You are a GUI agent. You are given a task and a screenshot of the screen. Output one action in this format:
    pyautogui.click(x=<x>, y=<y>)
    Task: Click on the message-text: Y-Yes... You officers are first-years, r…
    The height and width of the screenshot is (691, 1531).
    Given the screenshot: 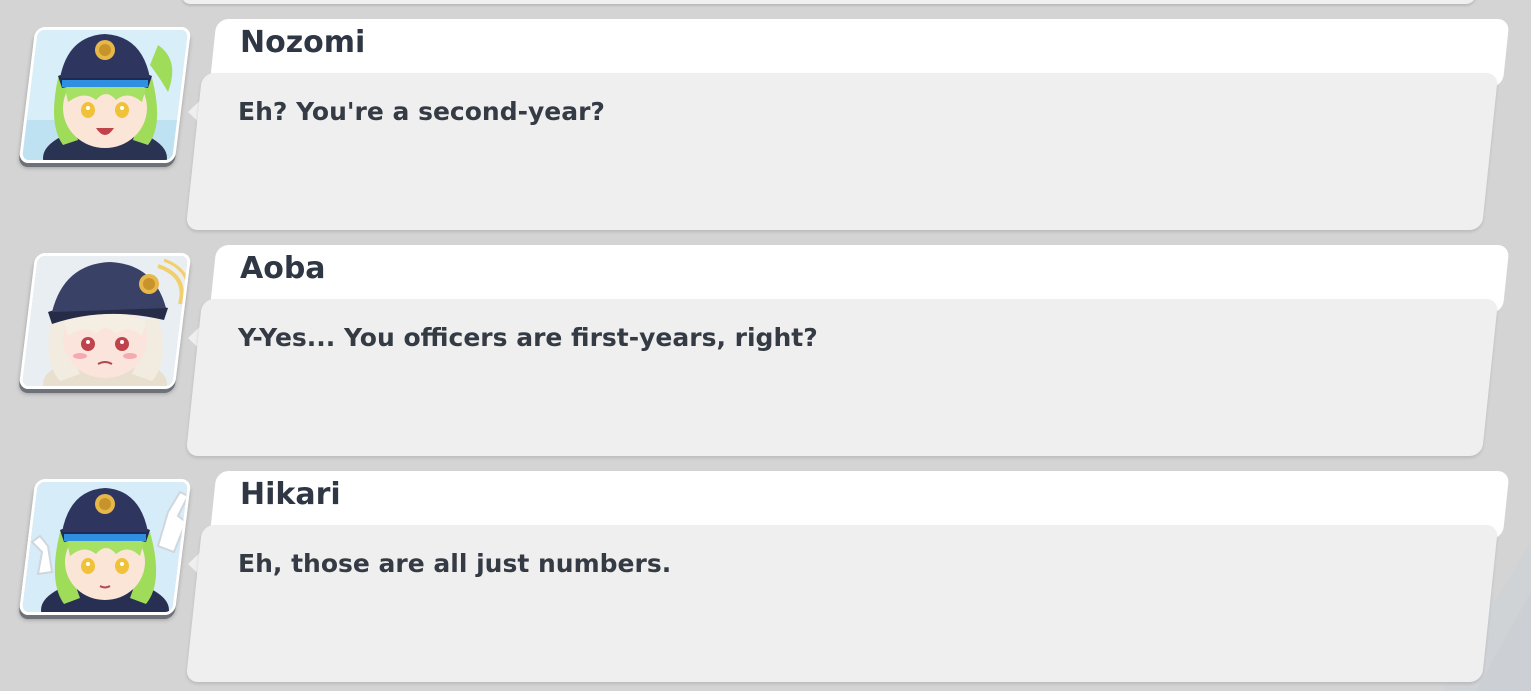 What is the action you would take?
    pyautogui.click(x=528, y=337)
    